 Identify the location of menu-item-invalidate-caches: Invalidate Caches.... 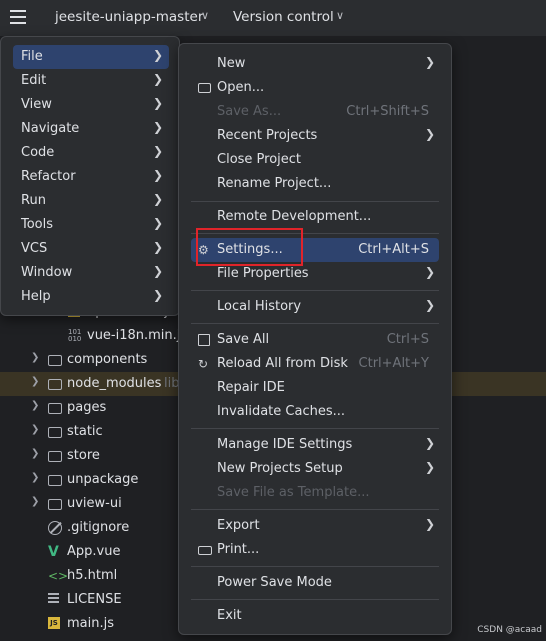
(315, 412).